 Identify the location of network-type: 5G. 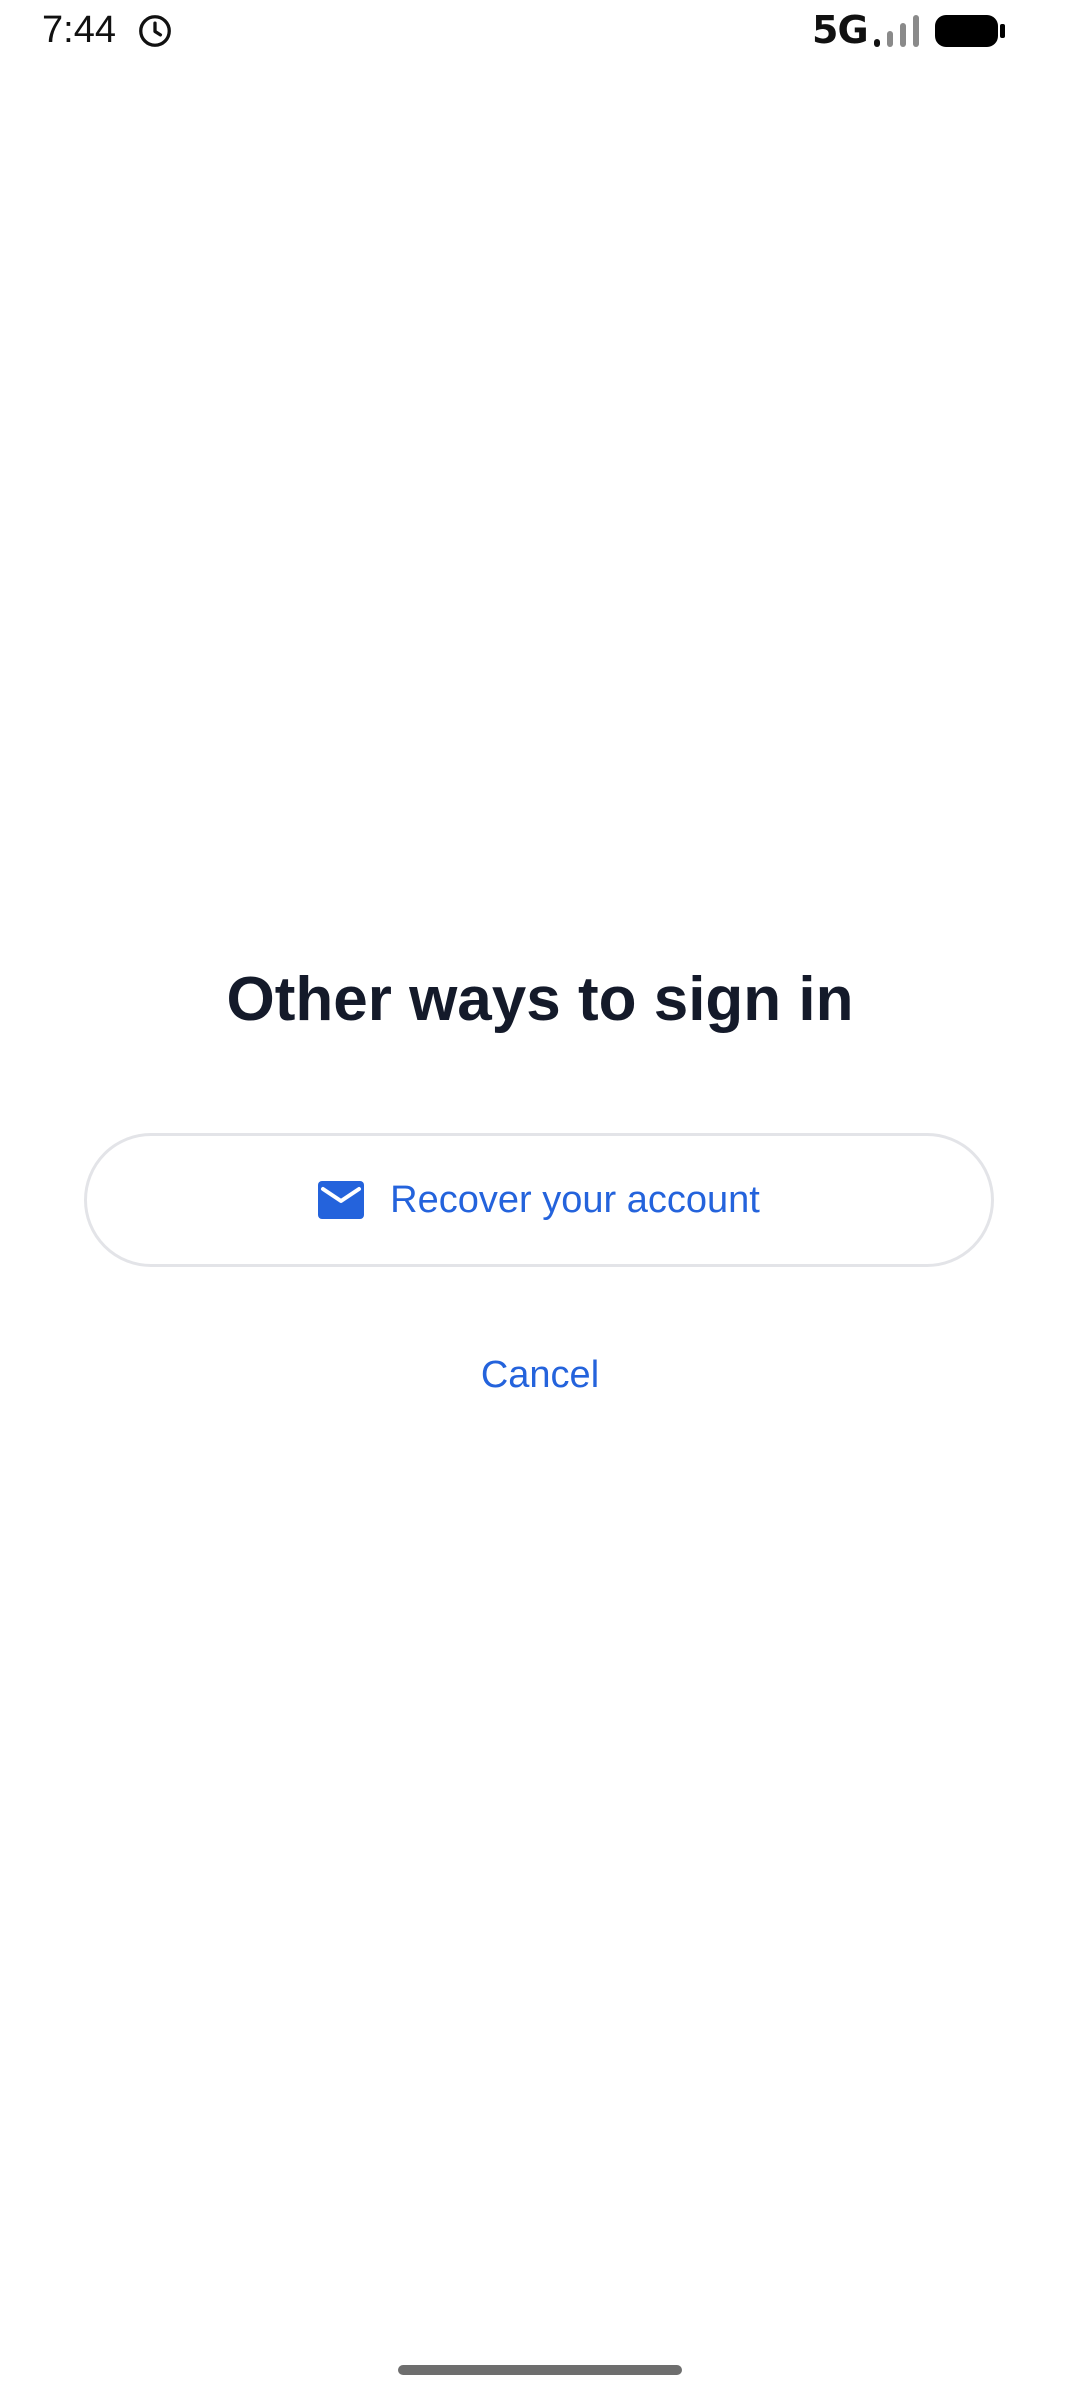
(840, 30).